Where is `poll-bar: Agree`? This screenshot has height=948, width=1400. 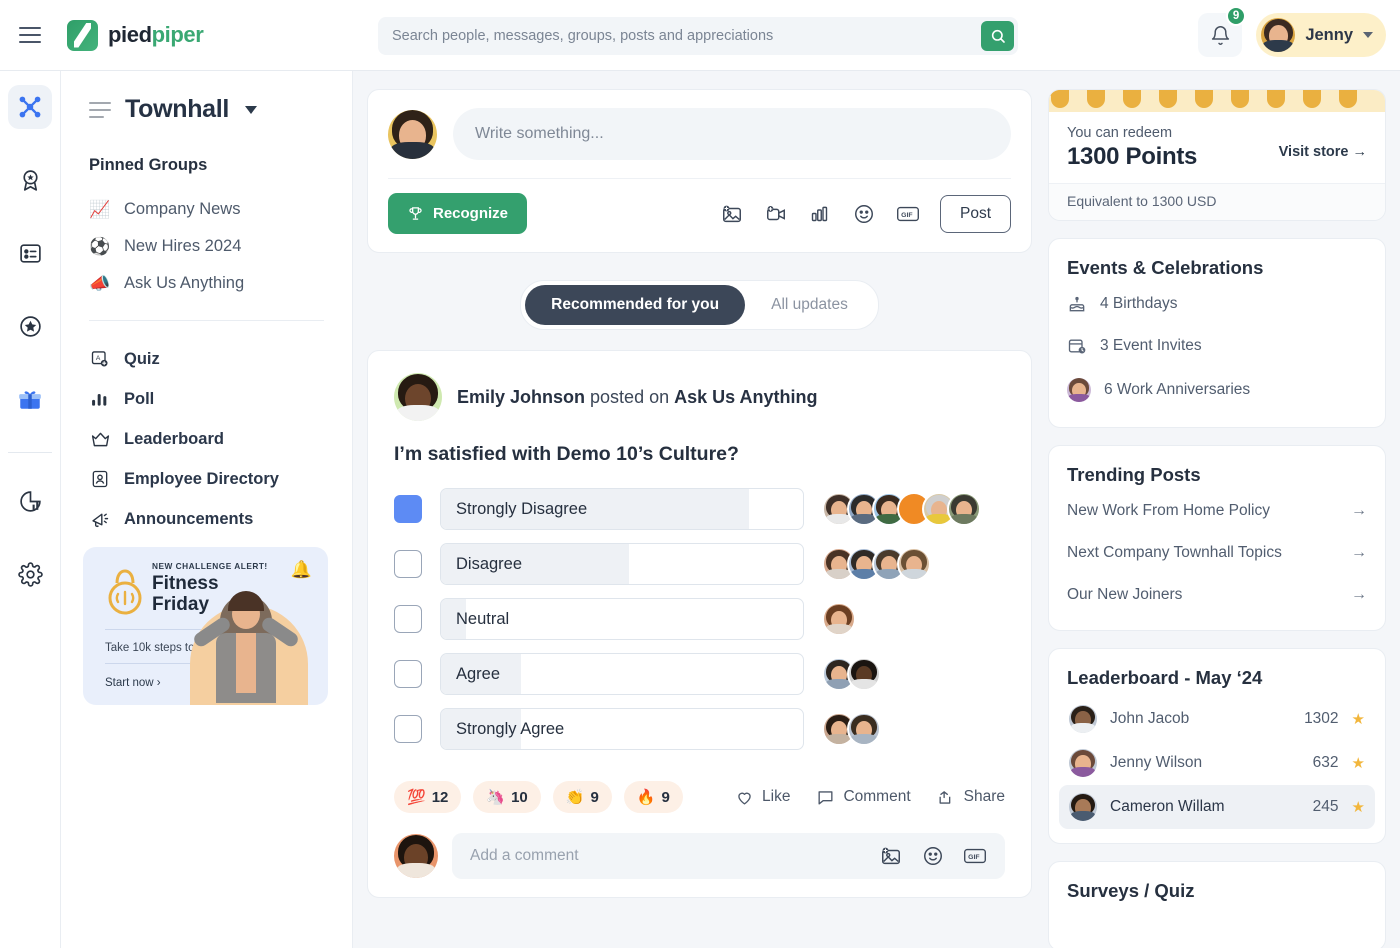 poll-bar: Agree is located at coordinates (622, 674).